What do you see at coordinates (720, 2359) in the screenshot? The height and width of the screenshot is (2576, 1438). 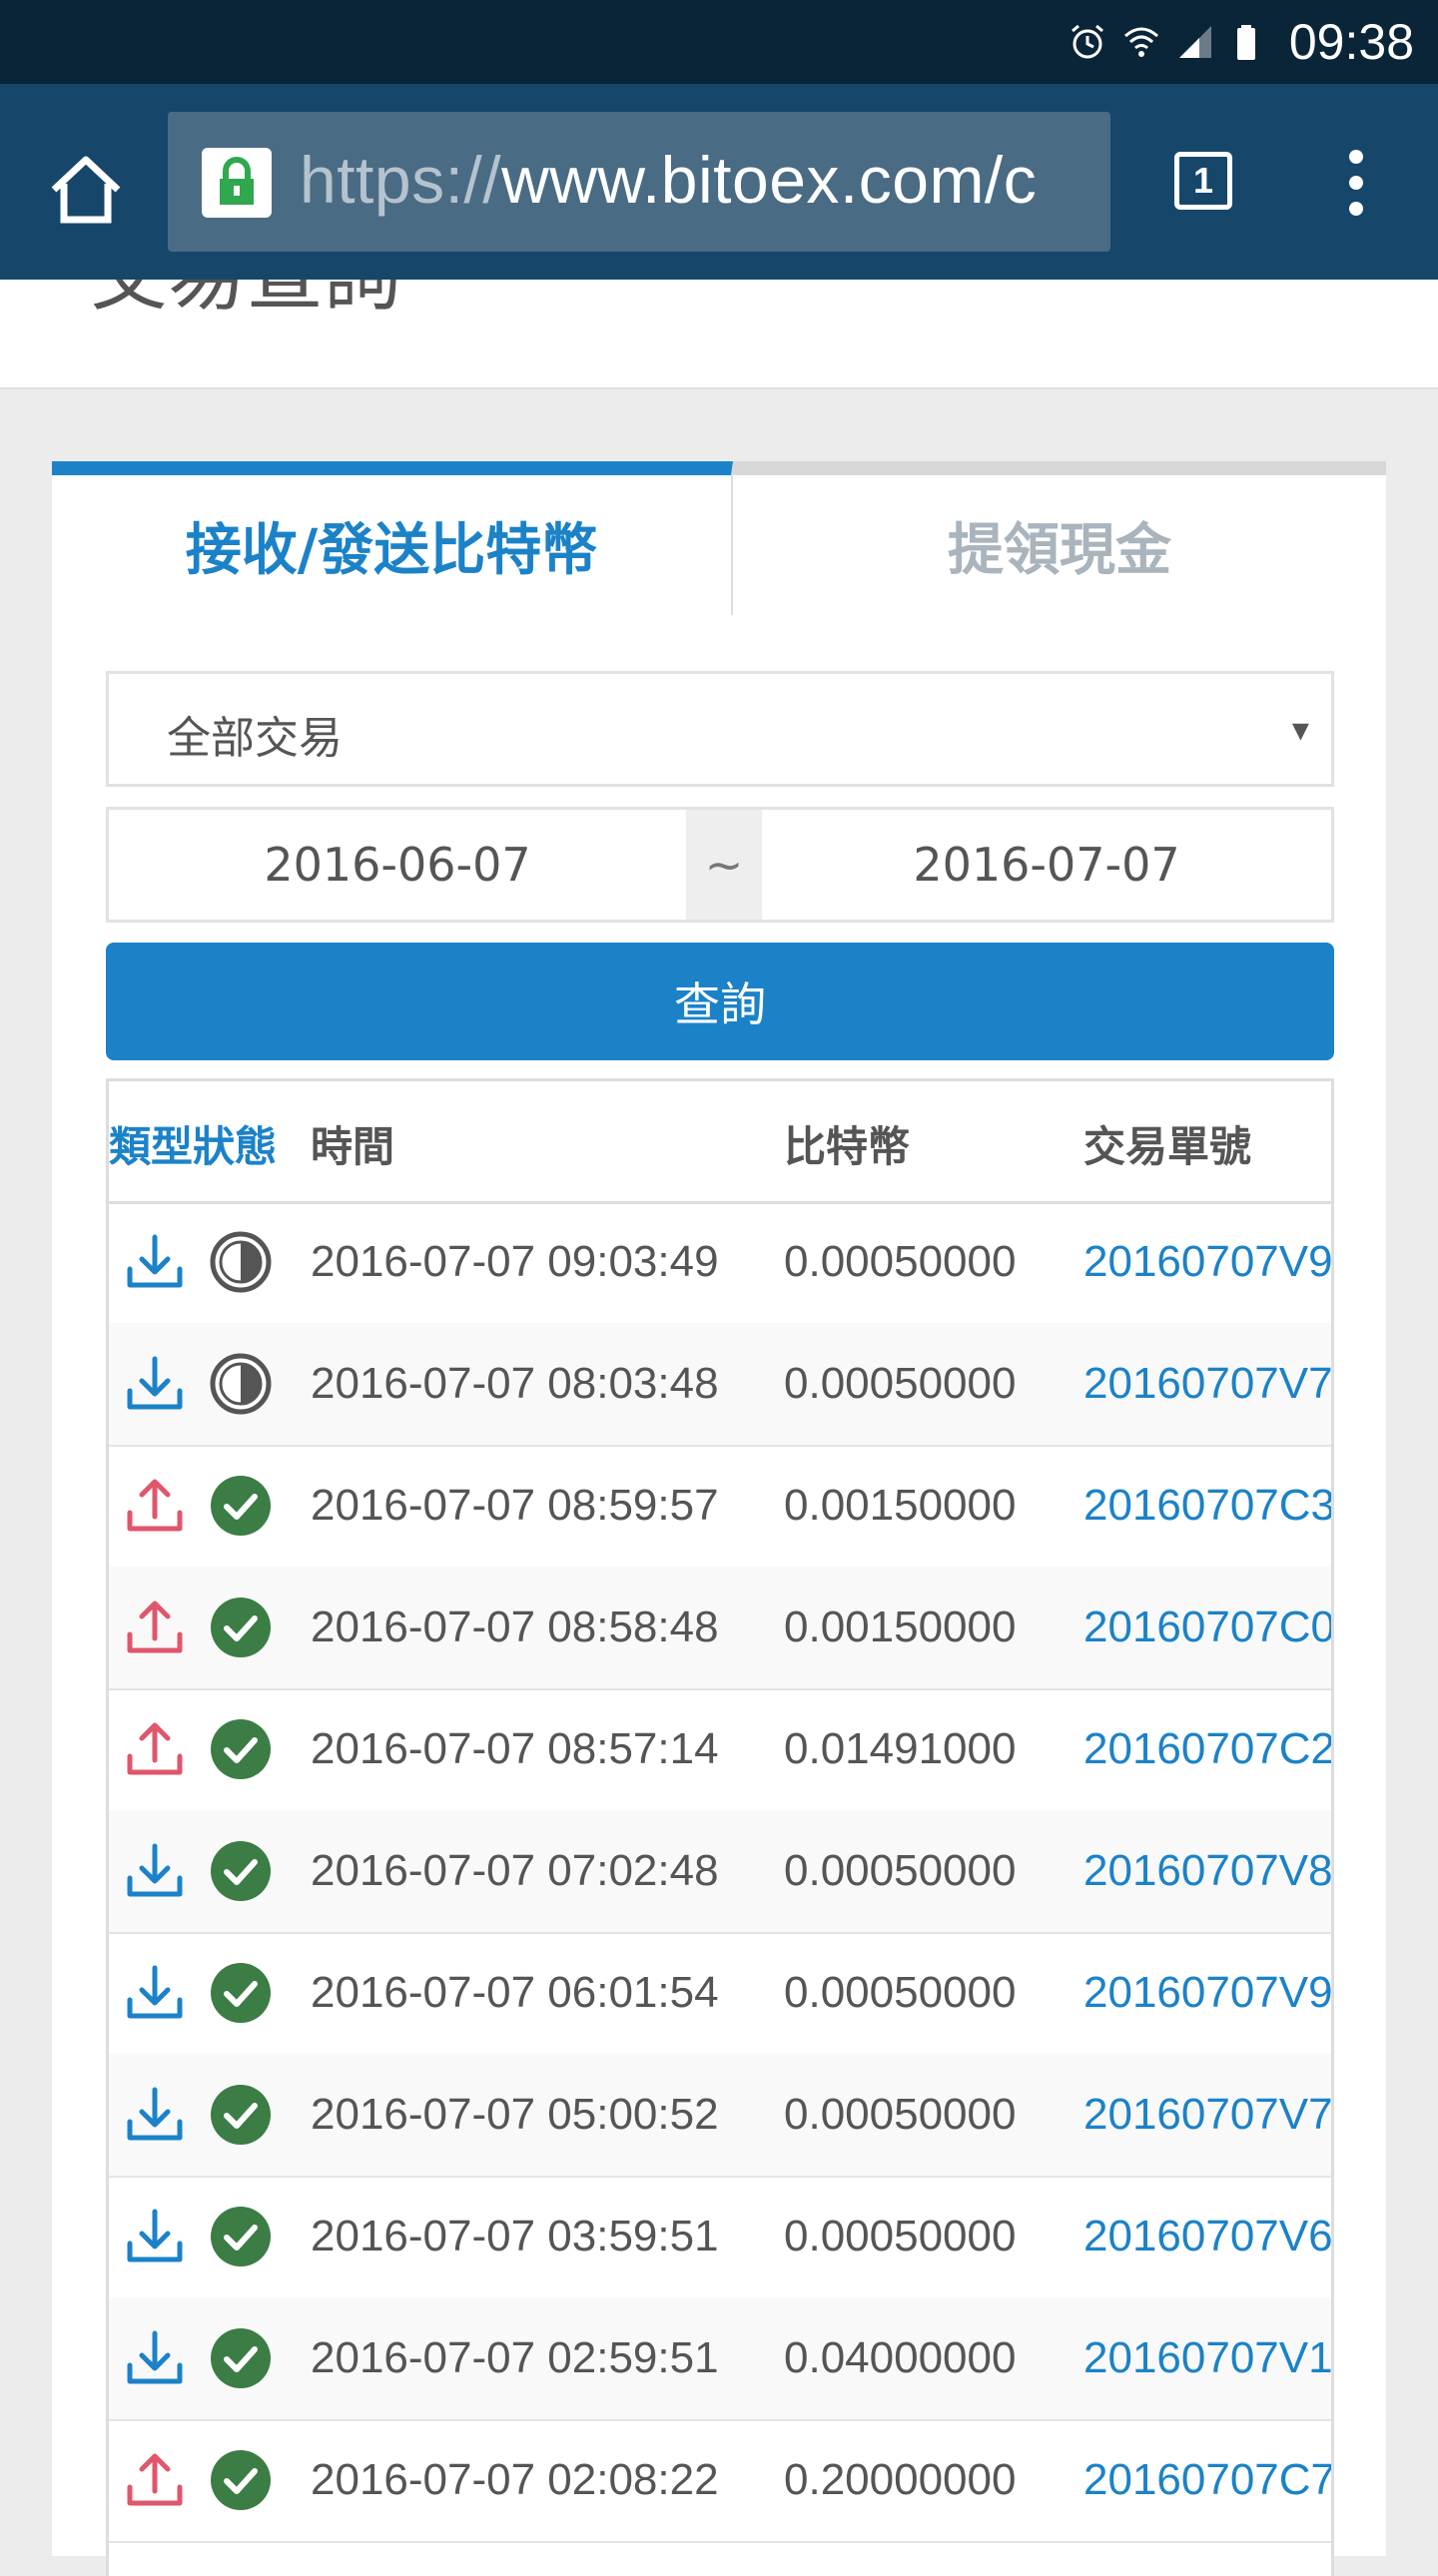 I see `table-row: 2016-07-07 02:59:51 0.04000000 20160707V1` at bounding box center [720, 2359].